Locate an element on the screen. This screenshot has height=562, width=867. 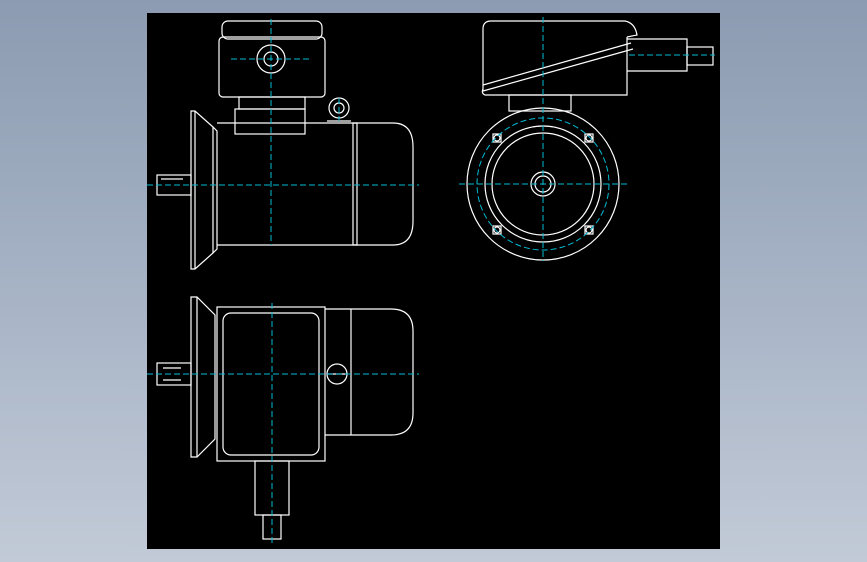
terminal-box is located at coordinates (272, 77).